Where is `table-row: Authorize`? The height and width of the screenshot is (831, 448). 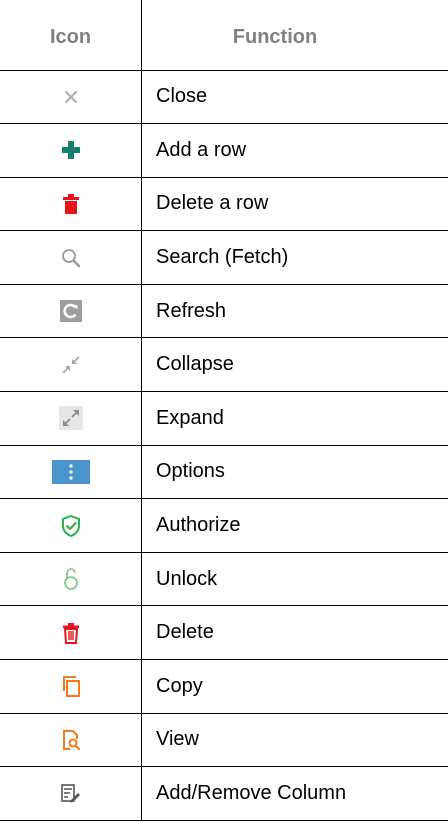 table-row: Authorize is located at coordinates (224, 525).